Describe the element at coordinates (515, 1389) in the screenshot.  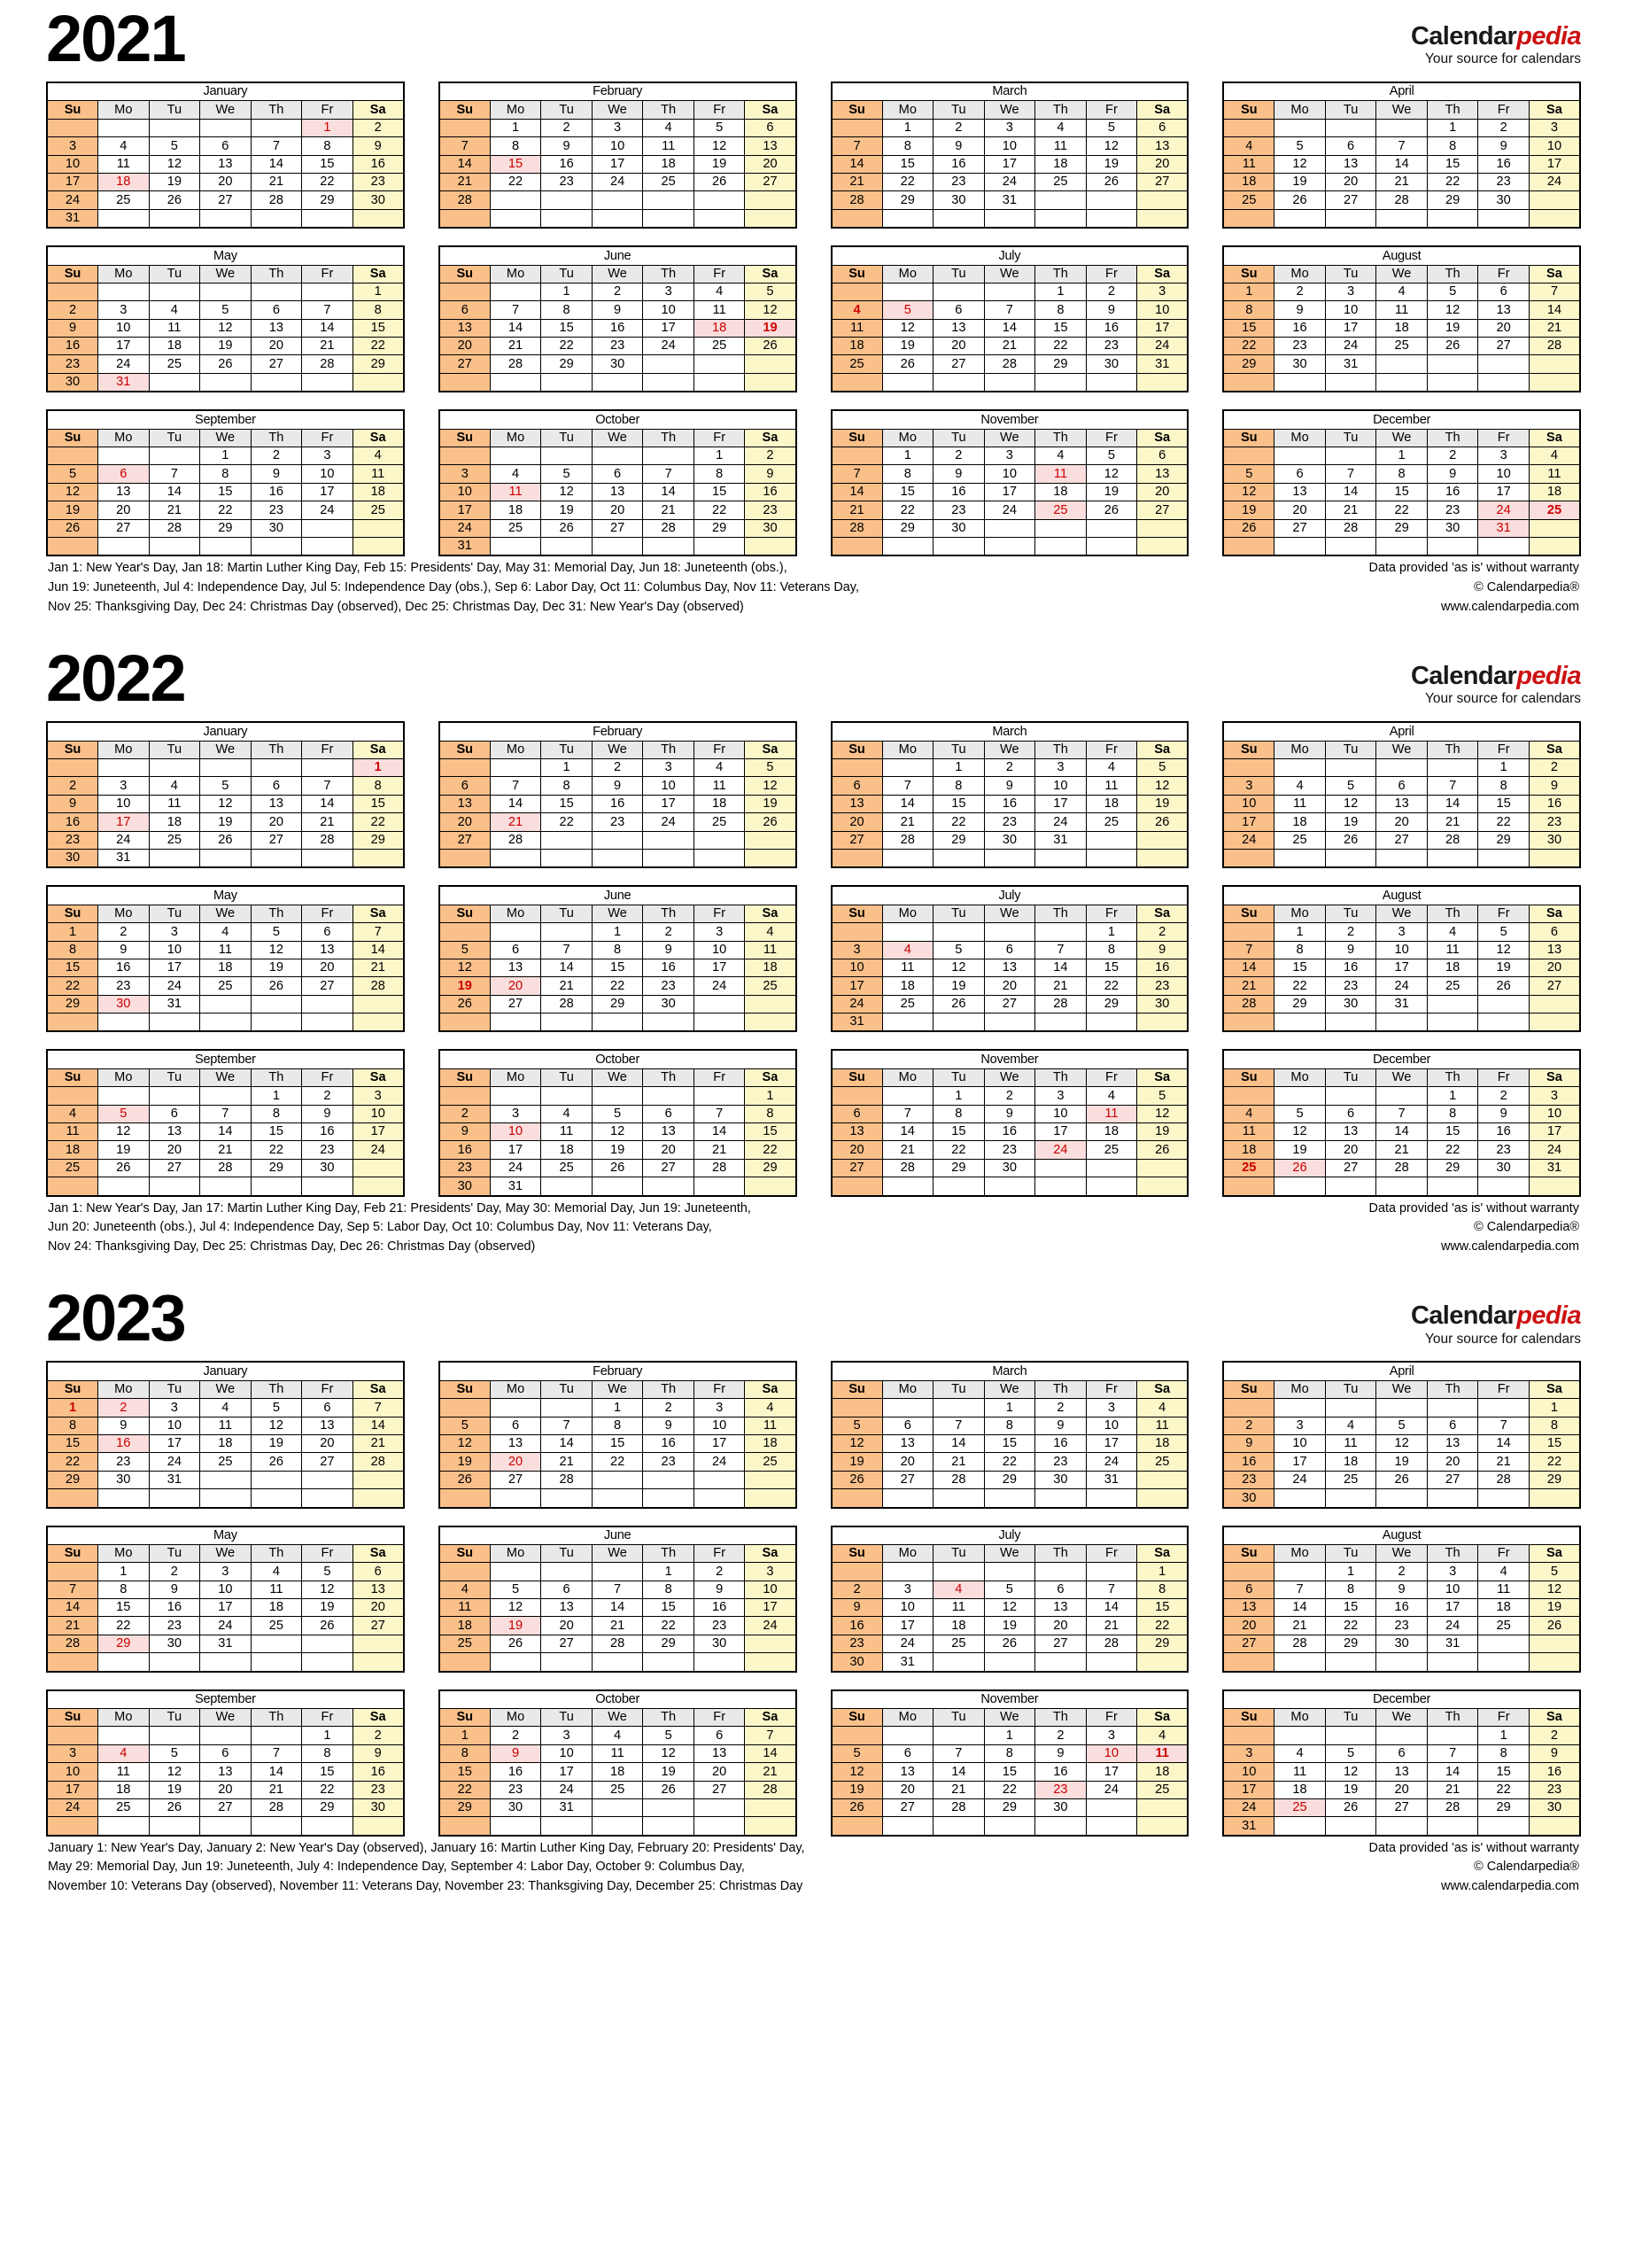
I see `dow-header-mo: Mo` at that location.